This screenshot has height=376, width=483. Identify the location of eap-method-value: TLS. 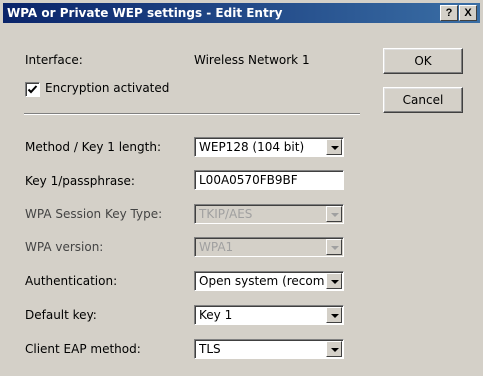
(210, 349).